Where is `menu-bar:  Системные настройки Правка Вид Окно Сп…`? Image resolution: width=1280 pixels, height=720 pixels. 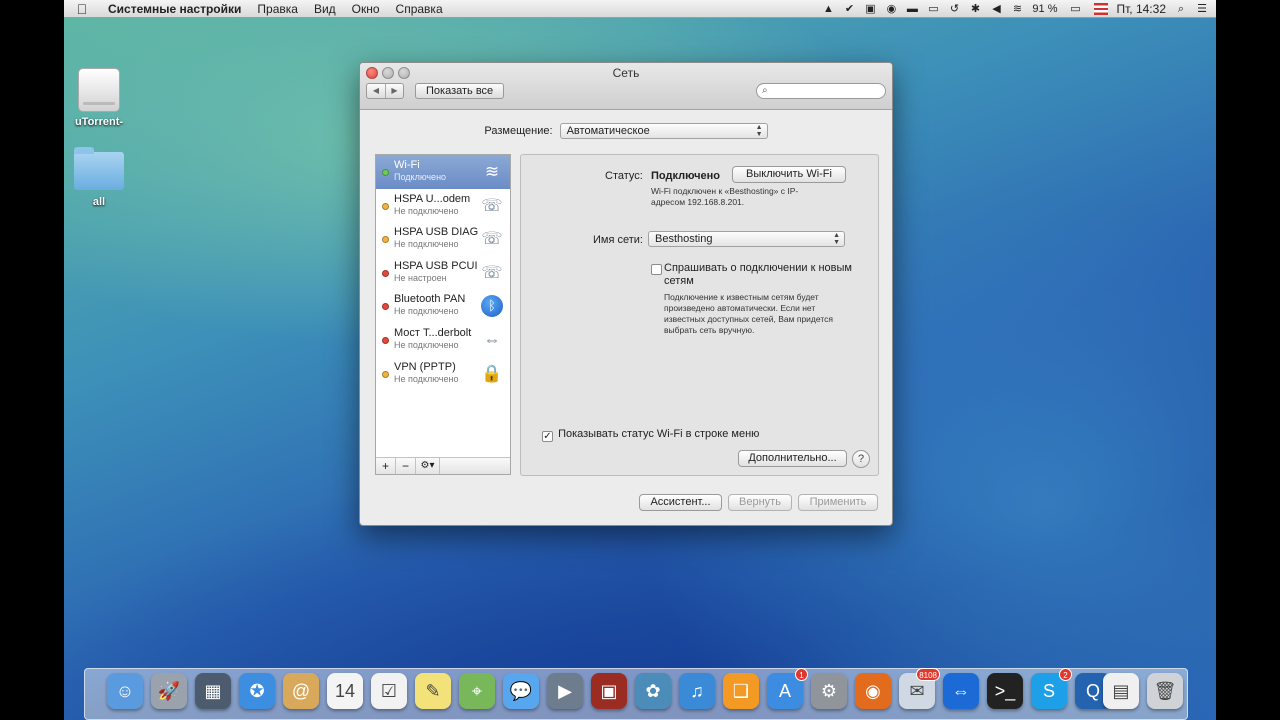 menu-bar:  Системные настройки Правка Вид Окно Сп… is located at coordinates (640, 9).